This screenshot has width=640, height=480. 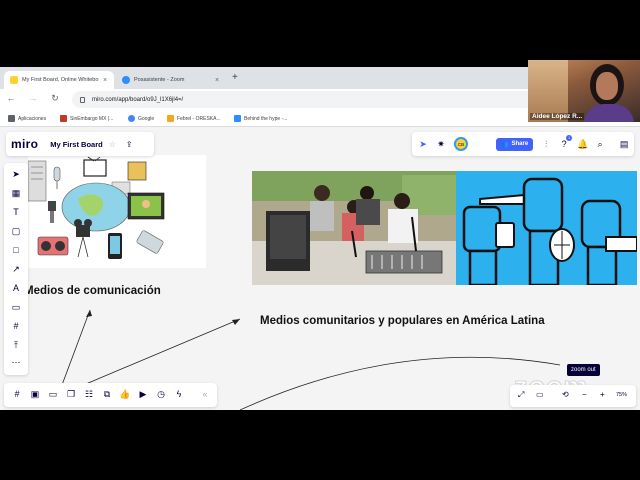 What do you see at coordinates (11, 118) in the screenshot?
I see `apps-grid-icon` at bounding box center [11, 118].